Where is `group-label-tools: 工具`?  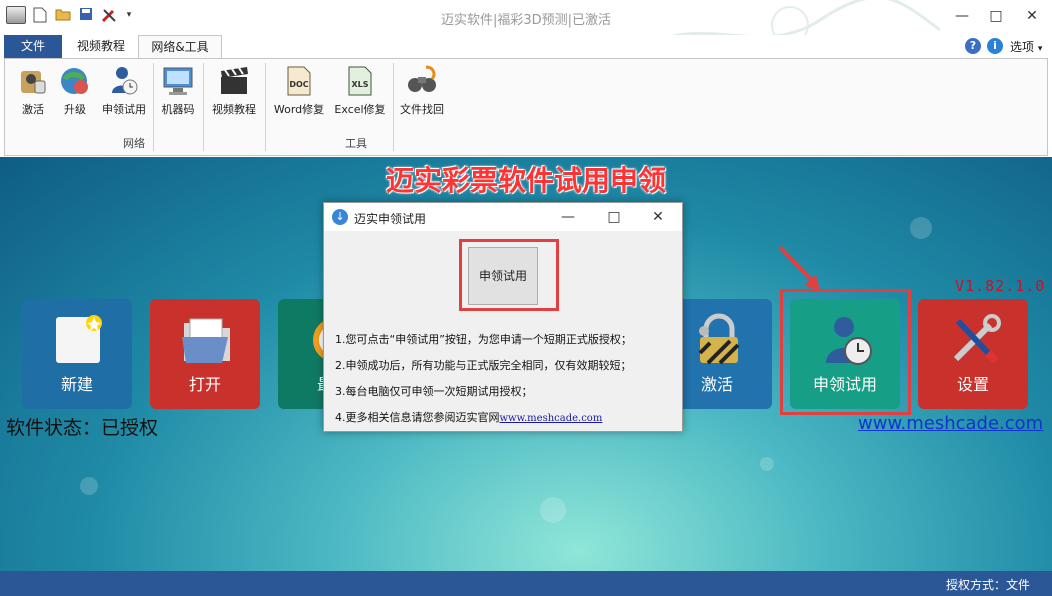
group-label-tools: 工具 is located at coordinates (356, 143).